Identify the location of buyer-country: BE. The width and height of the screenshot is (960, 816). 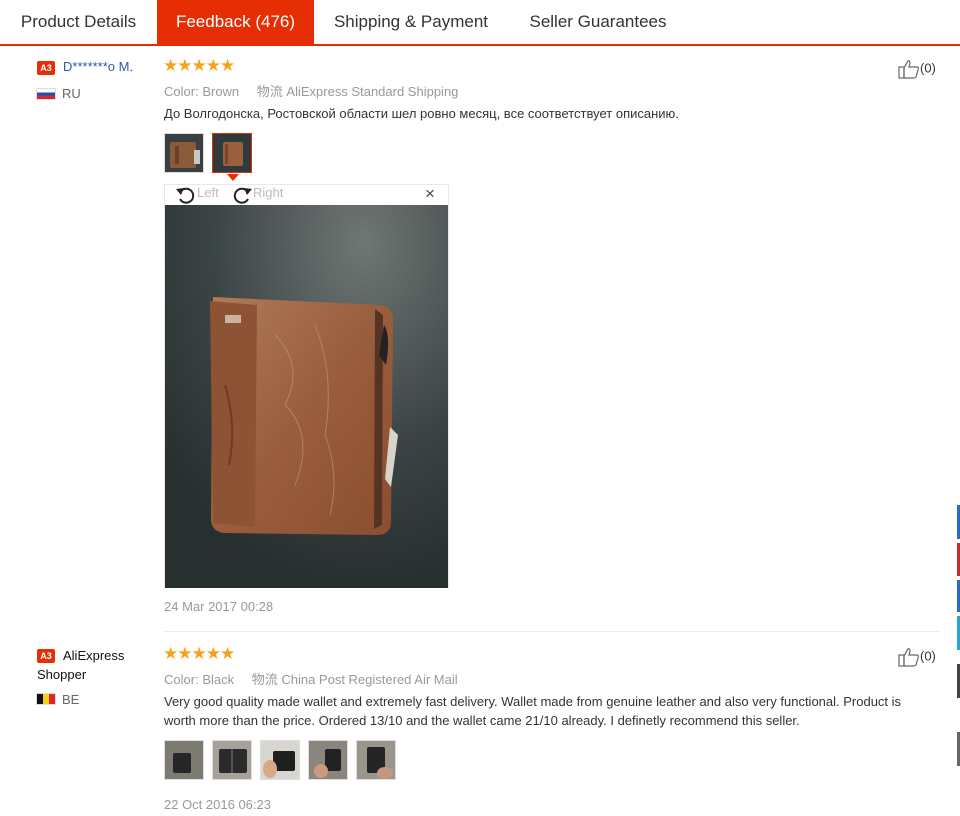
(71, 699).